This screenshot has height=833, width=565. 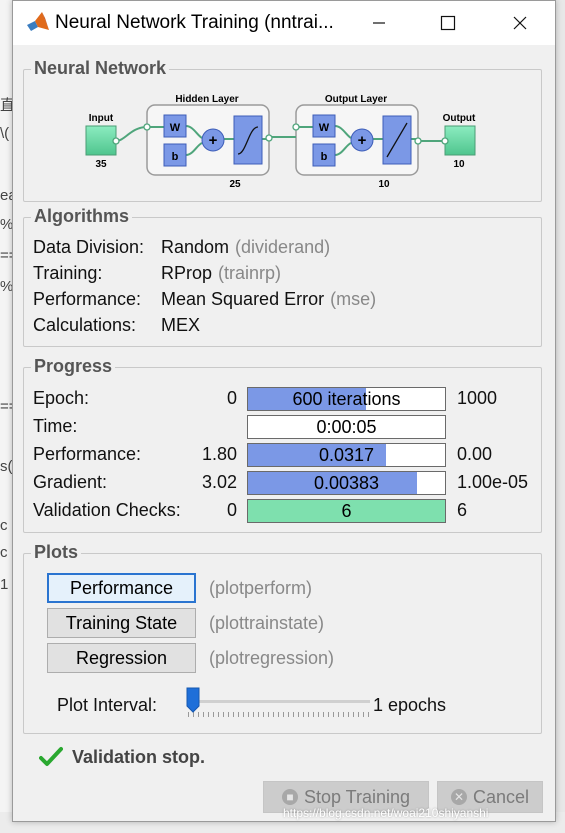 I want to click on progress-bar-value: 0.00383, so click(x=346, y=482).